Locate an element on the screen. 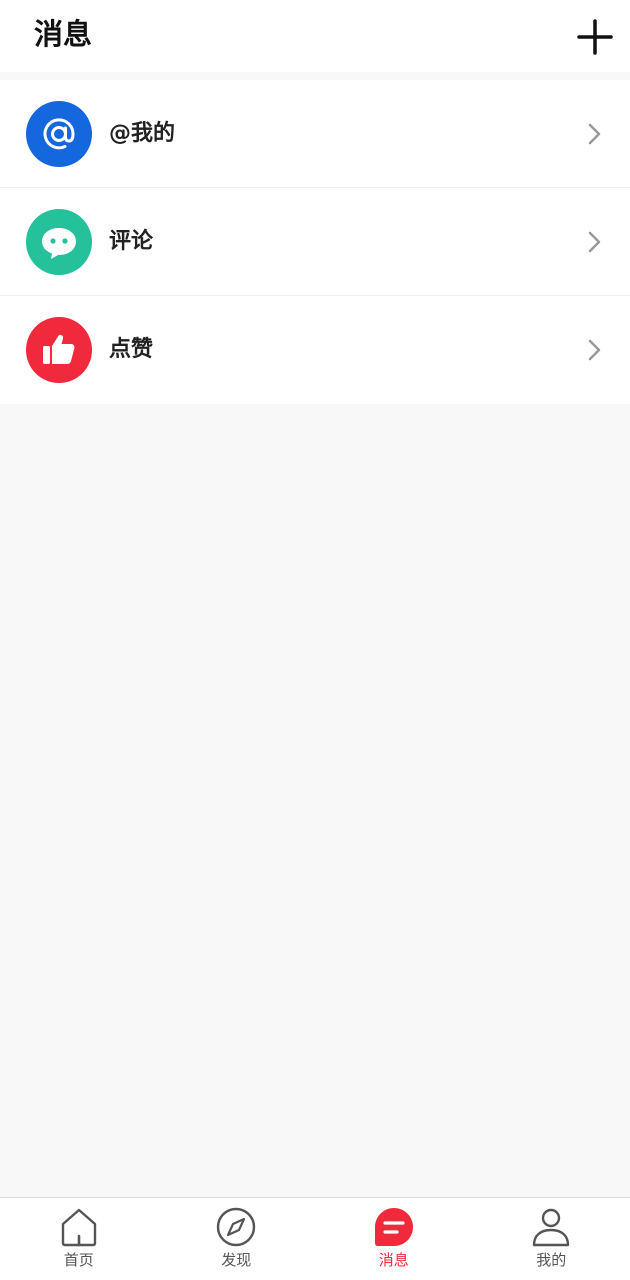 The image size is (630, 1280). at-icon is located at coordinates (59, 134).